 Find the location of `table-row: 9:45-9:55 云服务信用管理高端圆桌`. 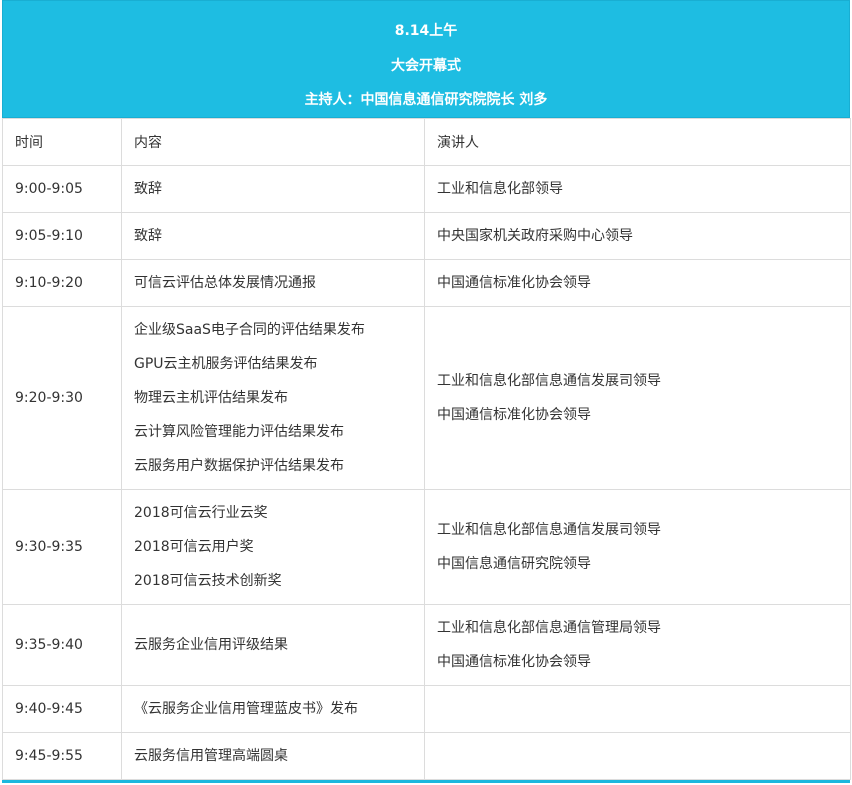

table-row: 9:45-9:55 云服务信用管理高端圆桌 is located at coordinates (426, 756).